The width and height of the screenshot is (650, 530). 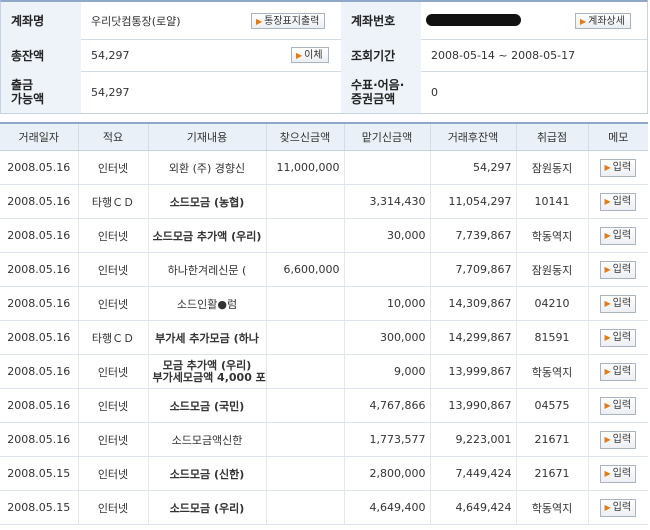 What do you see at coordinates (206, 167) in the screenshot?
I see `cell-description: 외환 (주) 경향신` at bounding box center [206, 167].